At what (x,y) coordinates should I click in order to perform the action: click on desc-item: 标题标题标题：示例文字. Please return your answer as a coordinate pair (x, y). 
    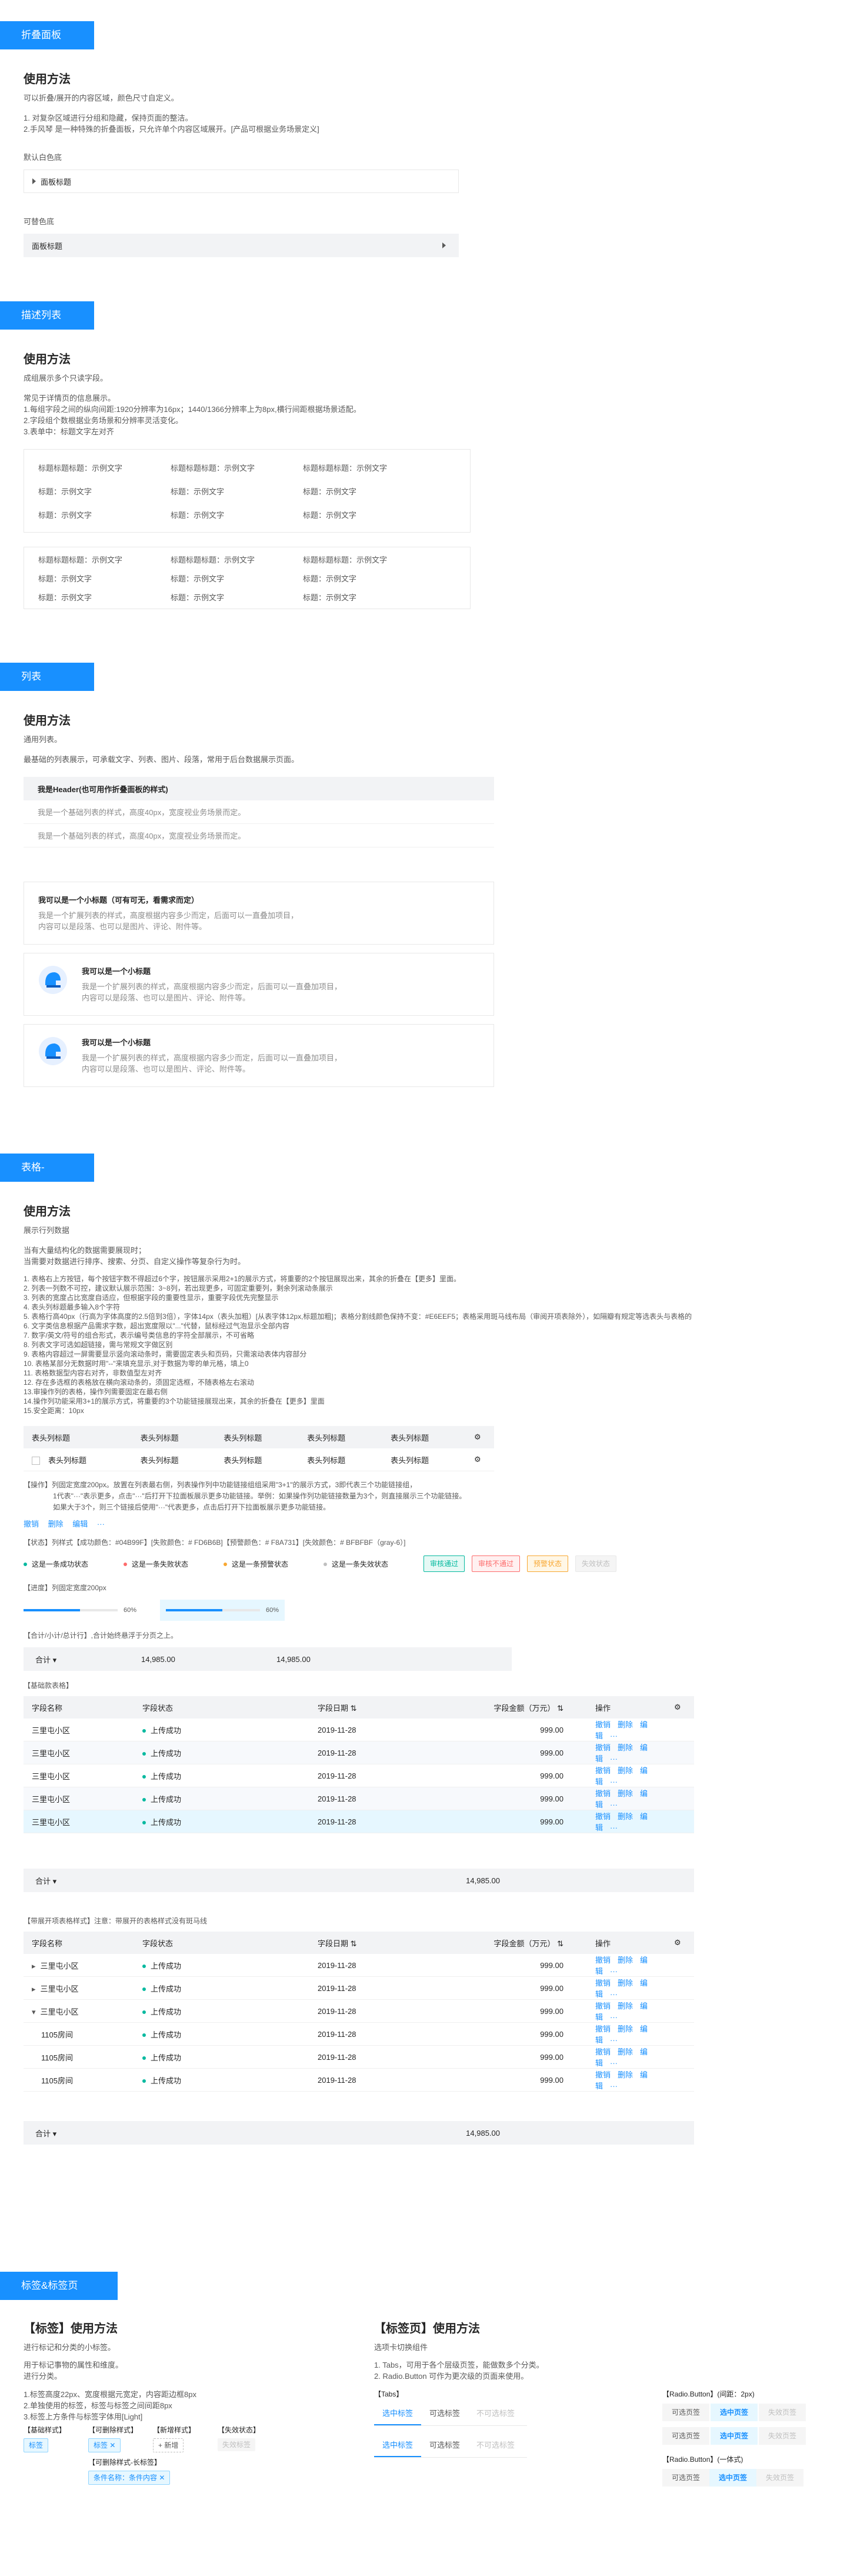
    Looking at the image, I should click on (345, 468).